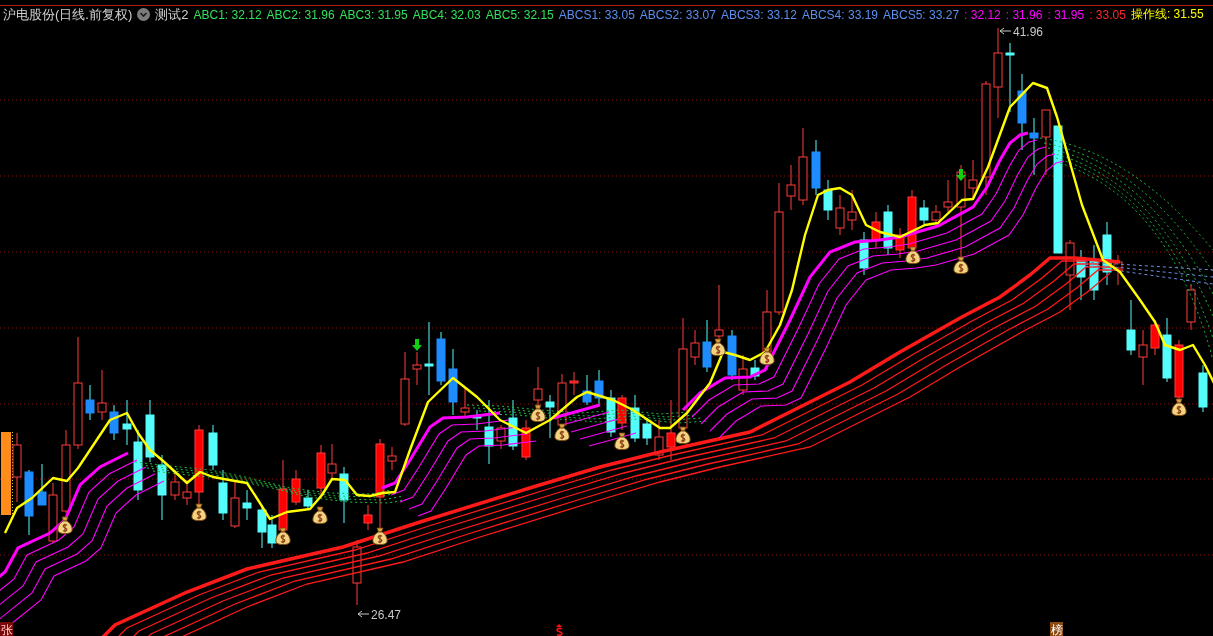  What do you see at coordinates (1056, 629) in the screenshot?
I see `info-marker: 榜` at bounding box center [1056, 629].